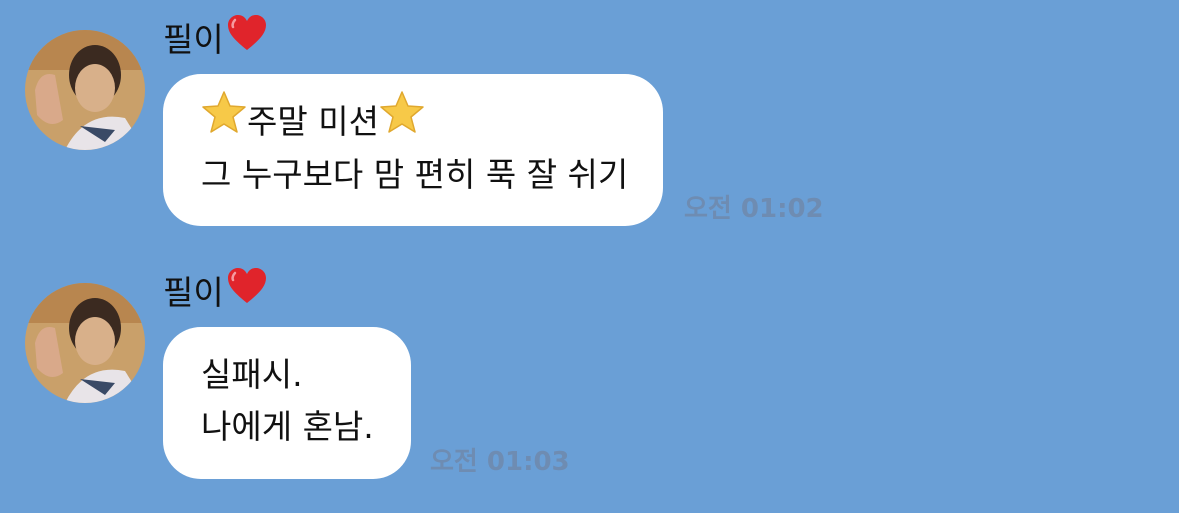 This screenshot has width=1179, height=513. I want to click on message-timestamp: 오전 01:02, so click(754, 209).